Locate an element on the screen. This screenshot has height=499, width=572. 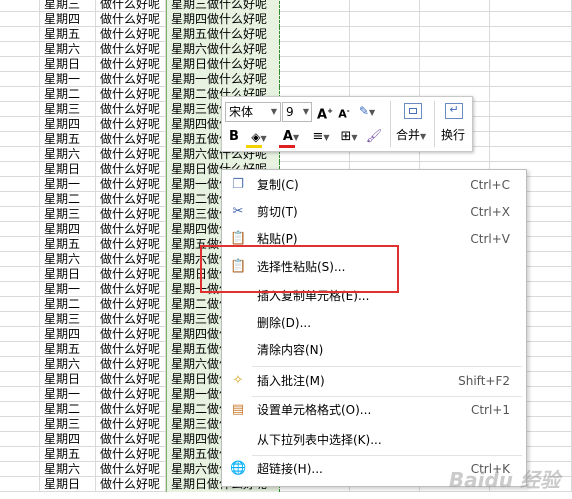
decrease-font-button: A- is located at coordinates (344, 112).